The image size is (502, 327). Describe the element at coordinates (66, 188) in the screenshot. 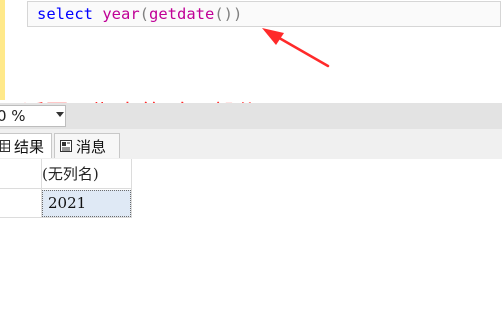

I see `grid-header-divider` at that location.